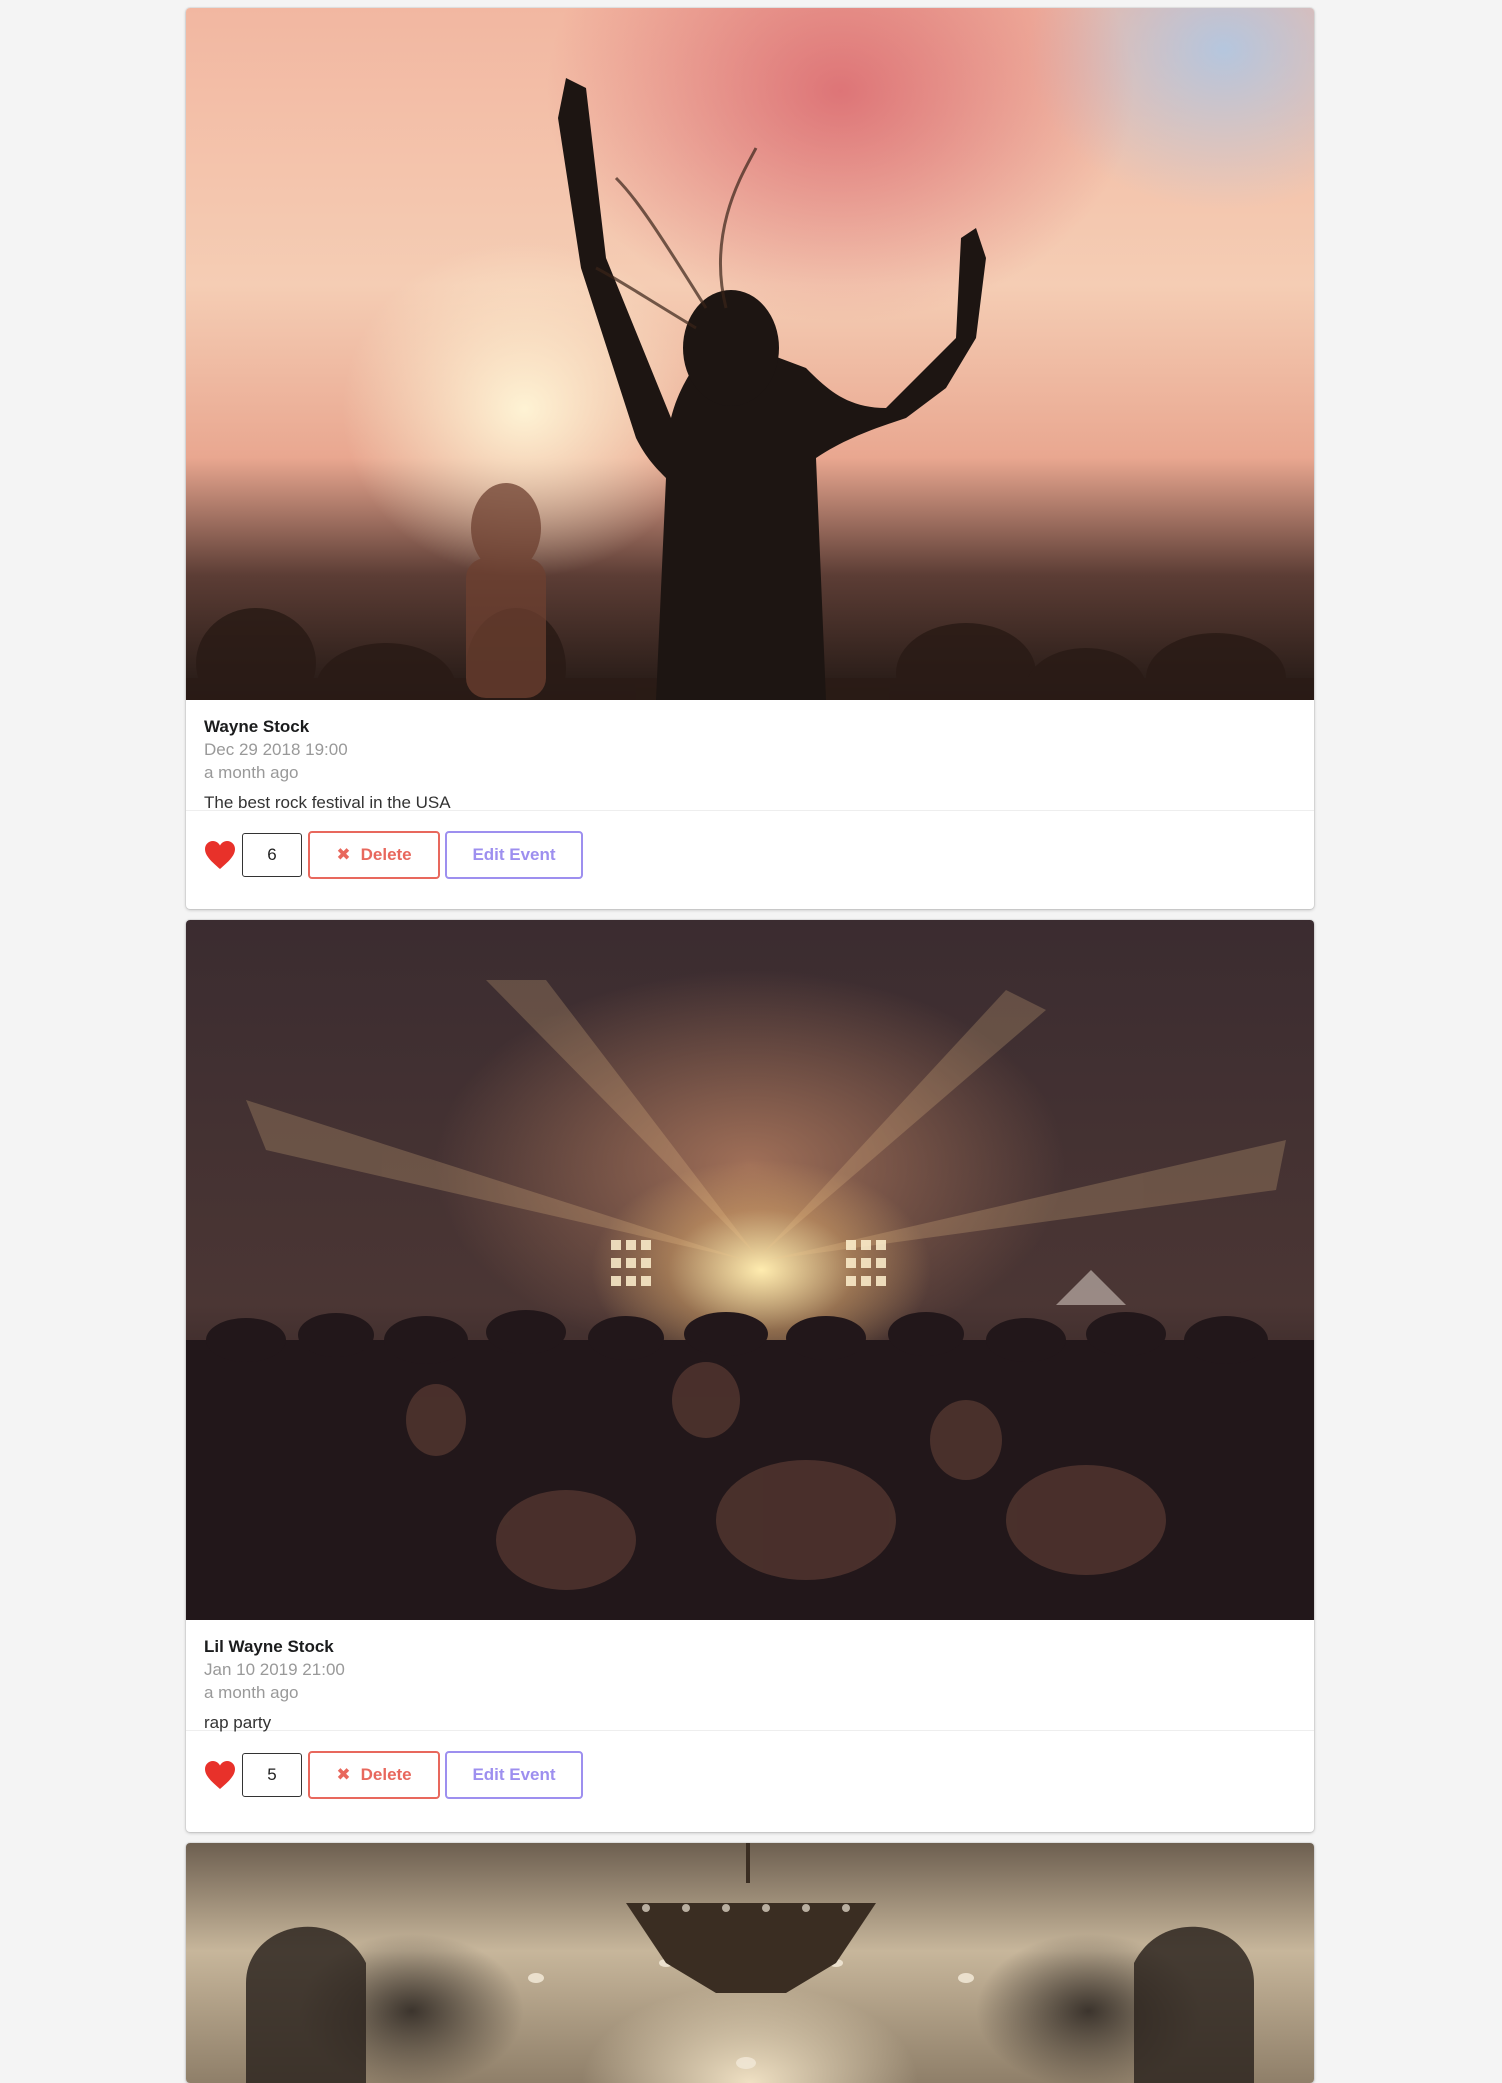 This screenshot has width=1502, height=2083. What do you see at coordinates (257, 726) in the screenshot?
I see `event-title: Wayne Stock` at bounding box center [257, 726].